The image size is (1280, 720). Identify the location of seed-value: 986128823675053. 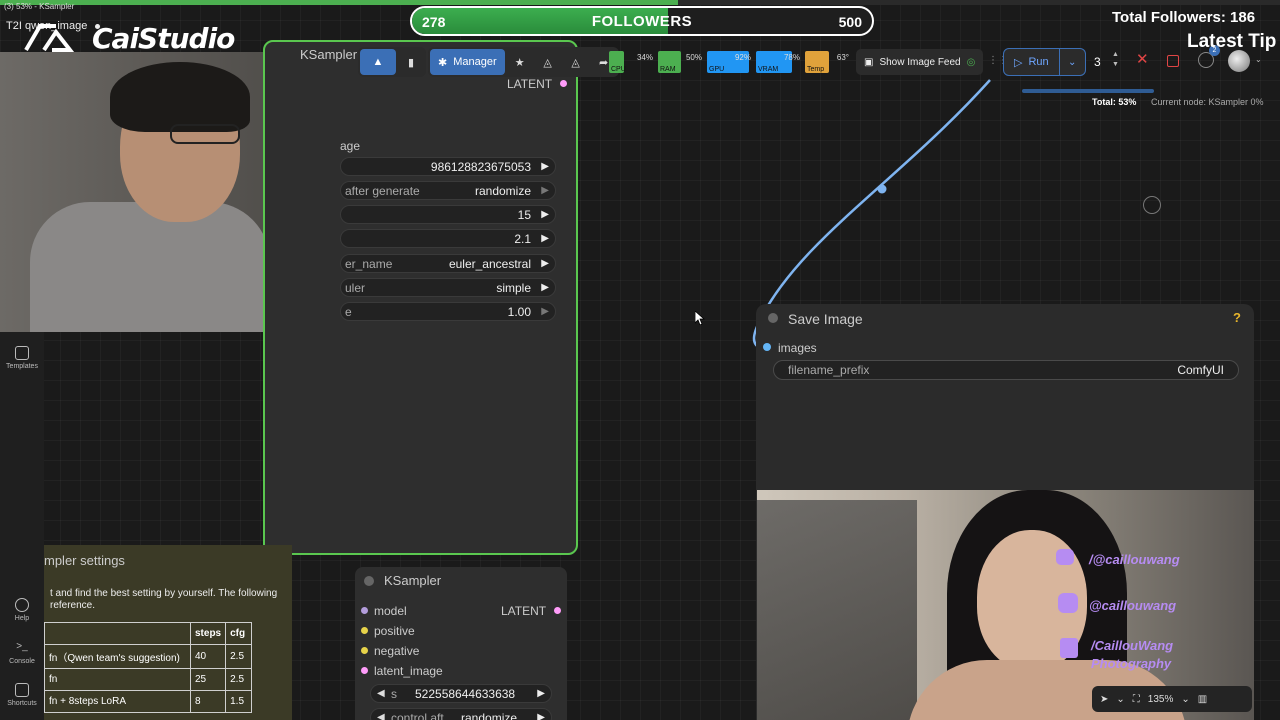
(480, 166).